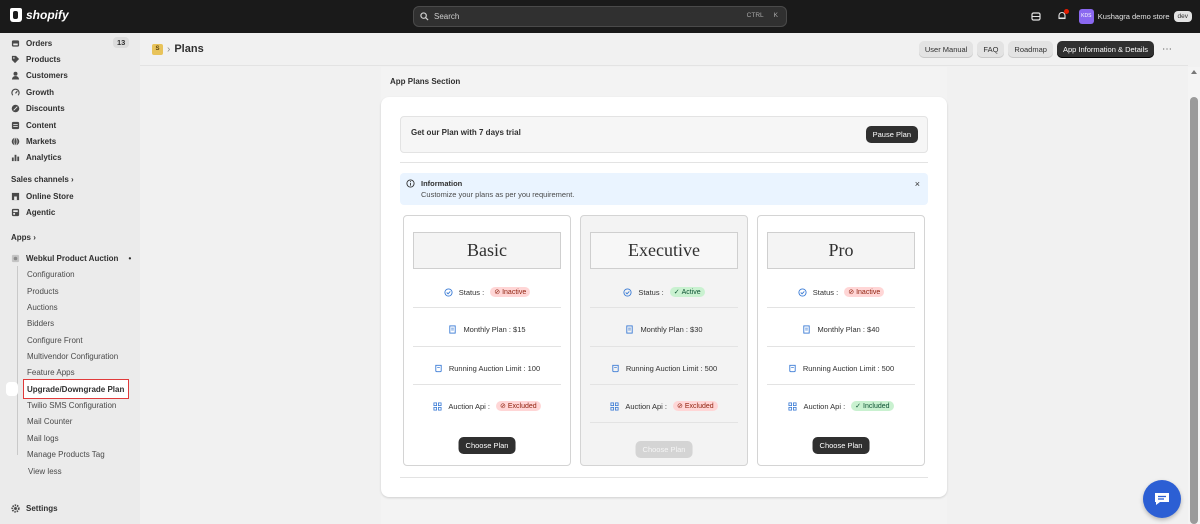  I want to click on search-input: Search CTRL K, so click(600, 16).